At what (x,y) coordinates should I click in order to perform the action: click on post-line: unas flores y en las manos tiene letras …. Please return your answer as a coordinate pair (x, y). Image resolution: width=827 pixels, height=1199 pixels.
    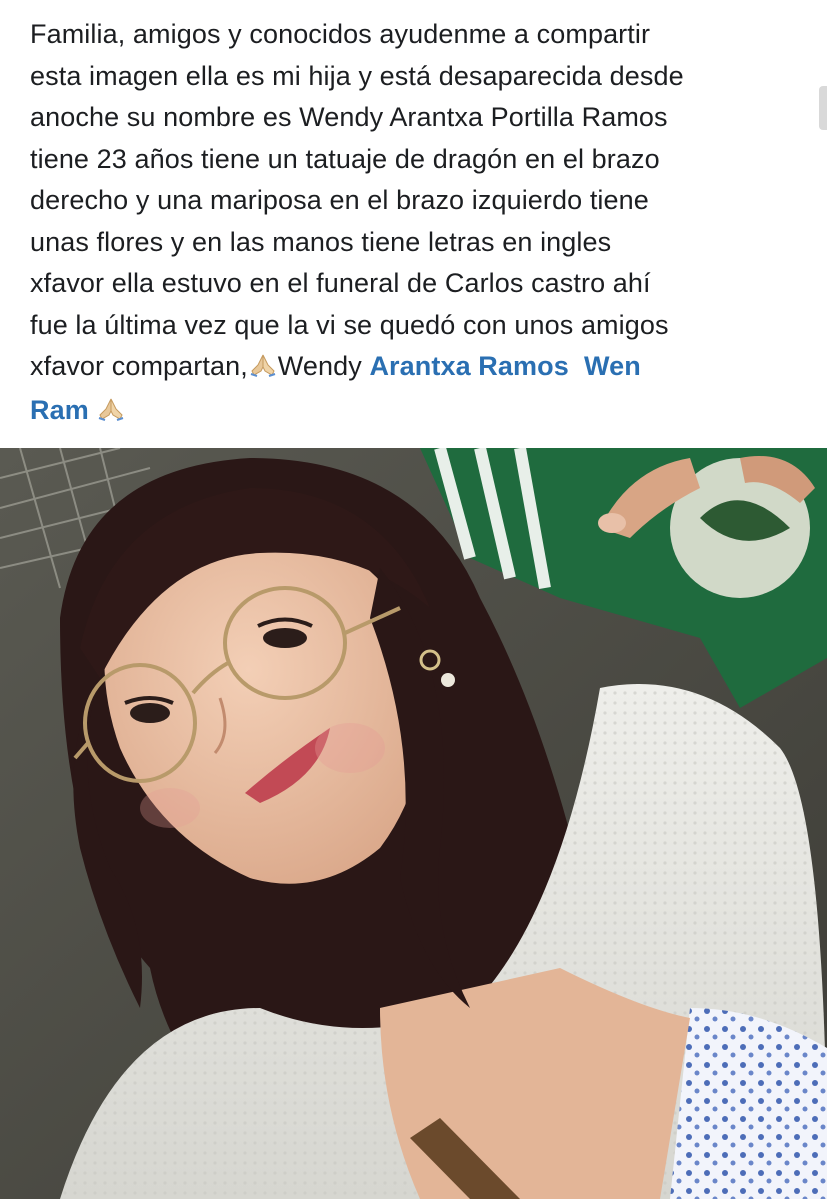
    Looking at the image, I should click on (321, 241).